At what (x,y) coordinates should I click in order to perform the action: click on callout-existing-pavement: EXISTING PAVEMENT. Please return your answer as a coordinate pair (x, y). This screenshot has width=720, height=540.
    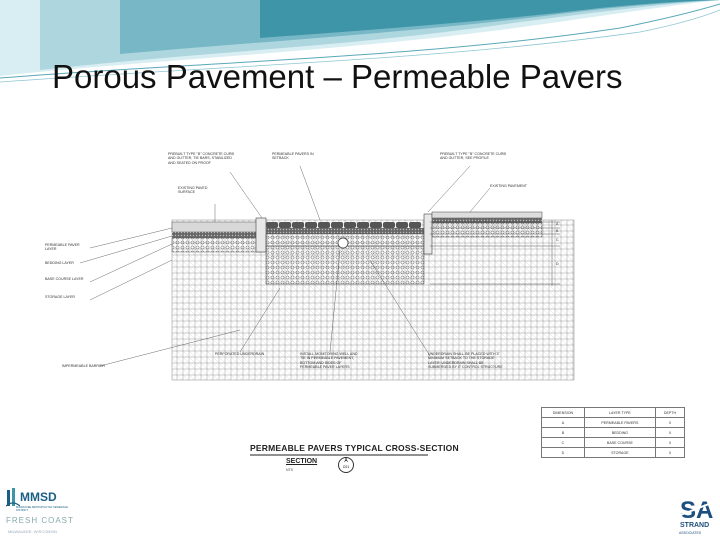
    Looking at the image, I should click on (509, 186).